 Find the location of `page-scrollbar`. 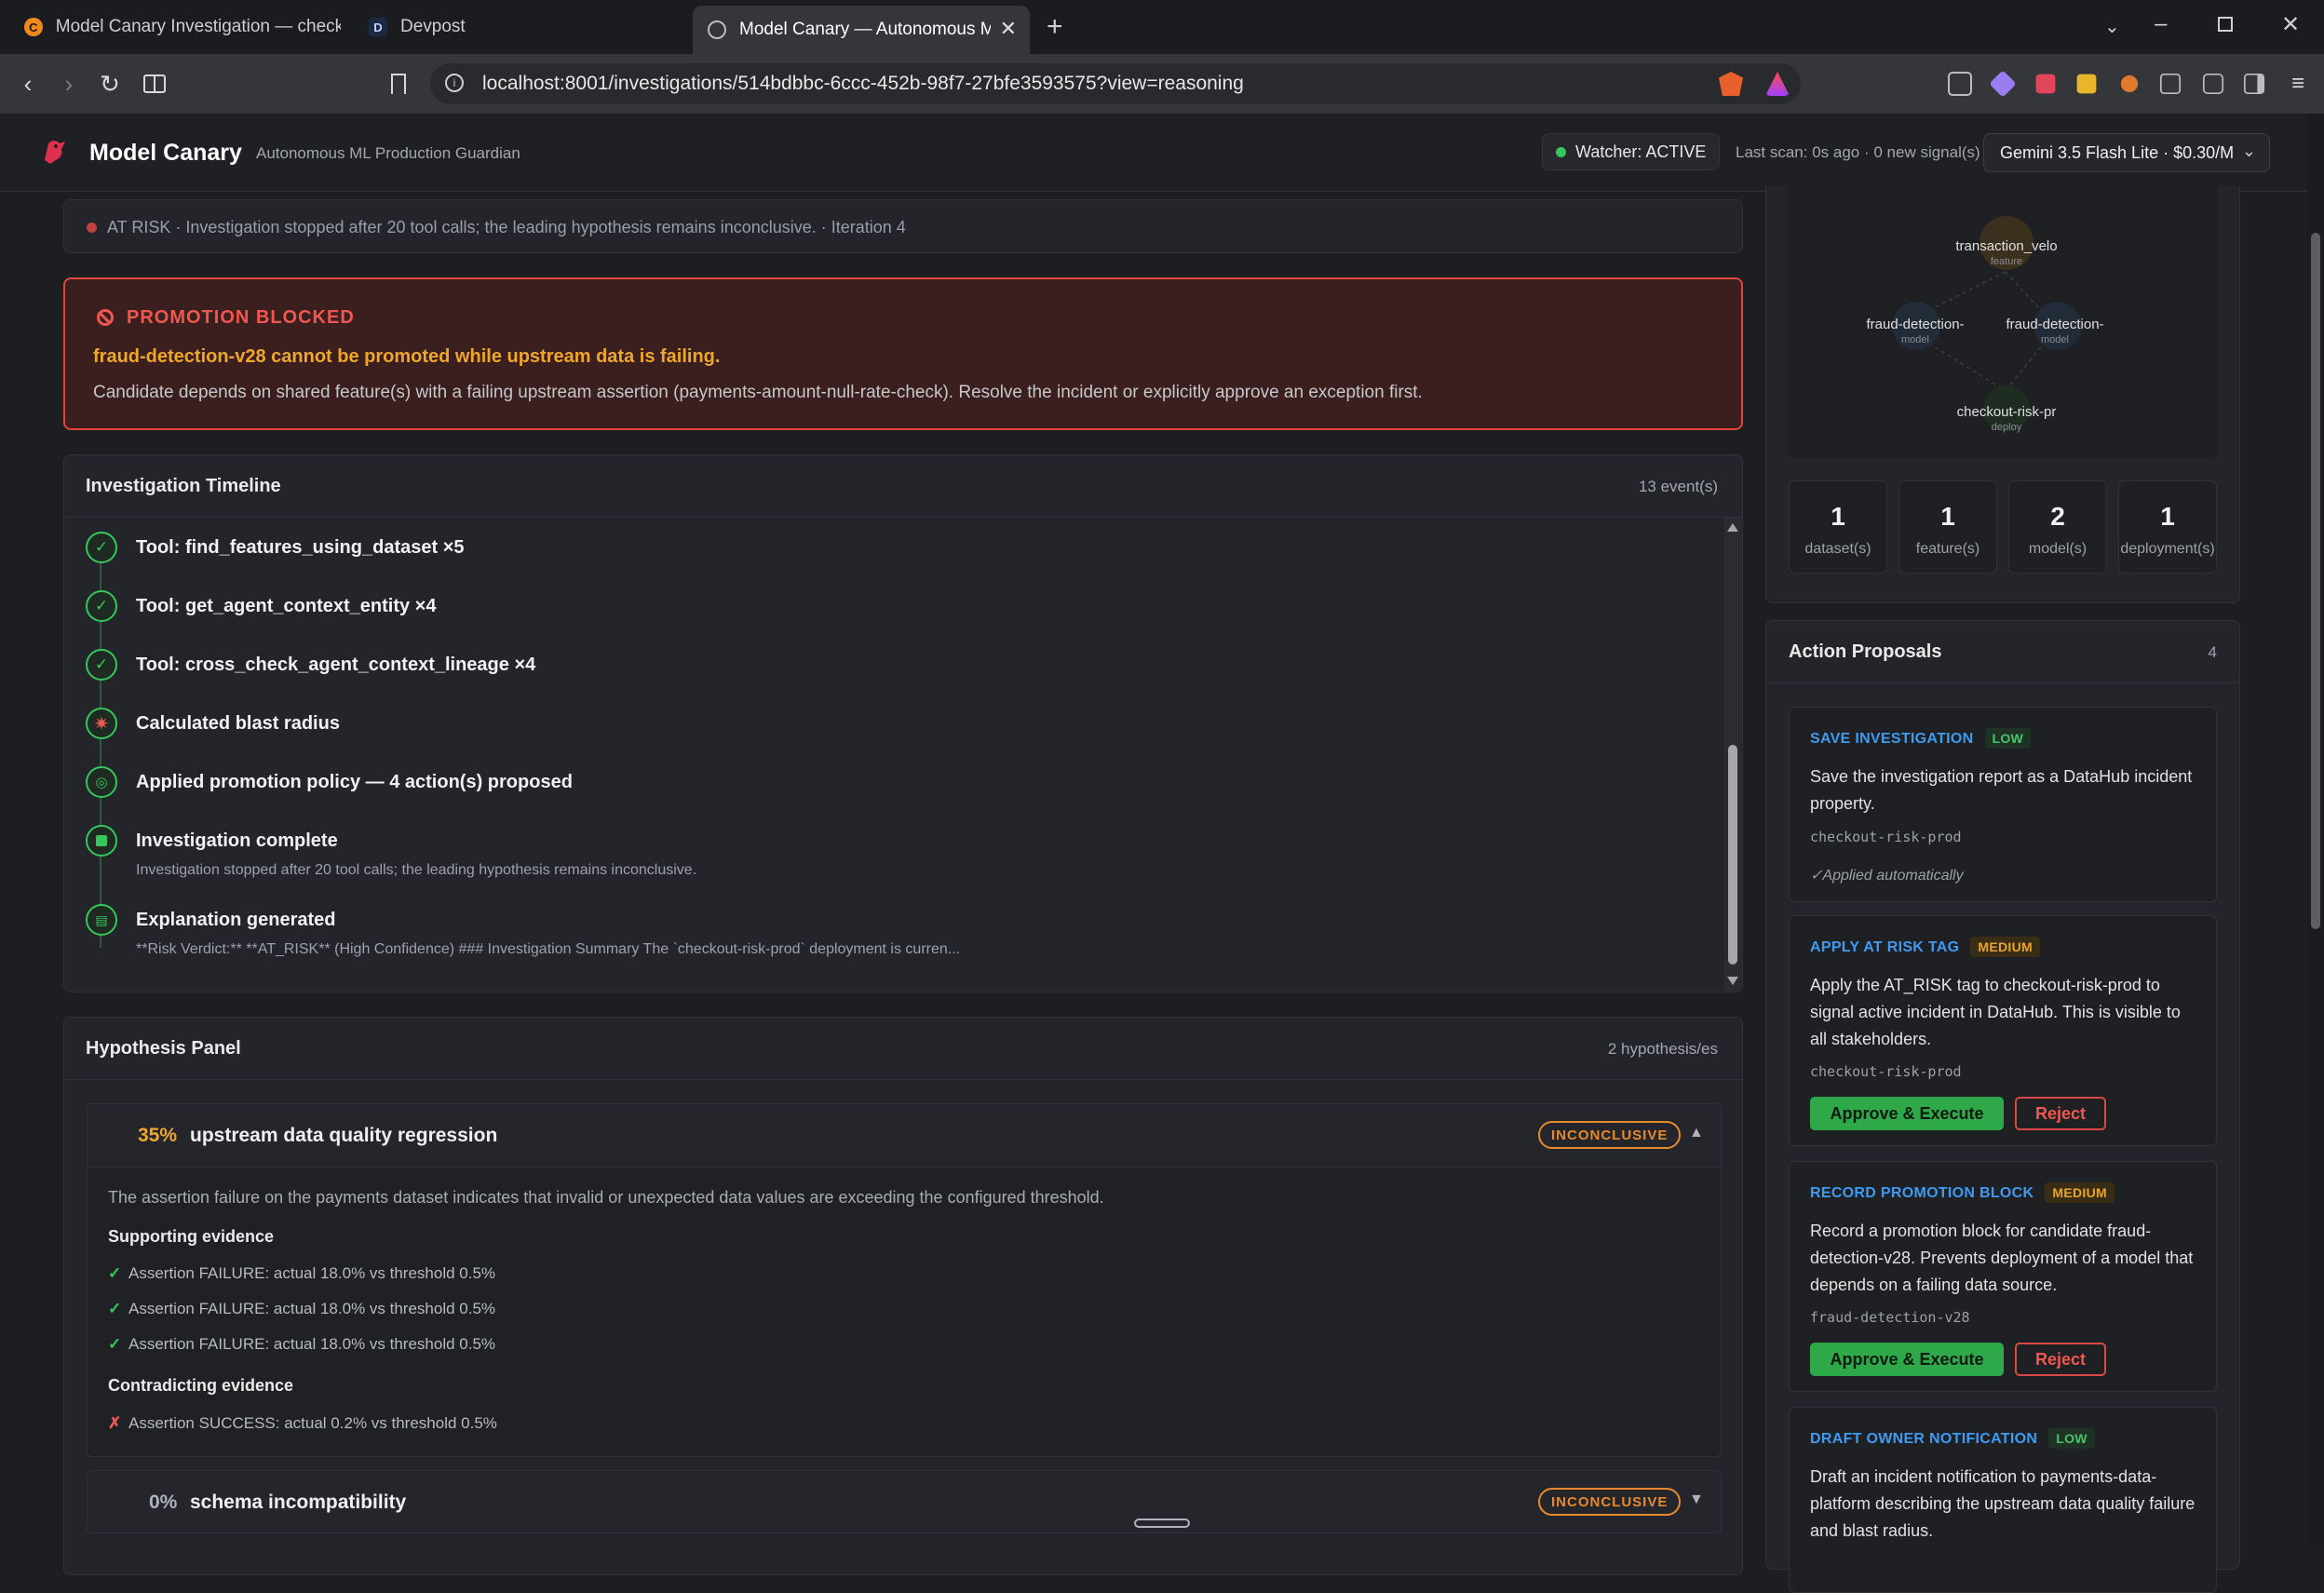

page-scrollbar is located at coordinates (2315, 831).